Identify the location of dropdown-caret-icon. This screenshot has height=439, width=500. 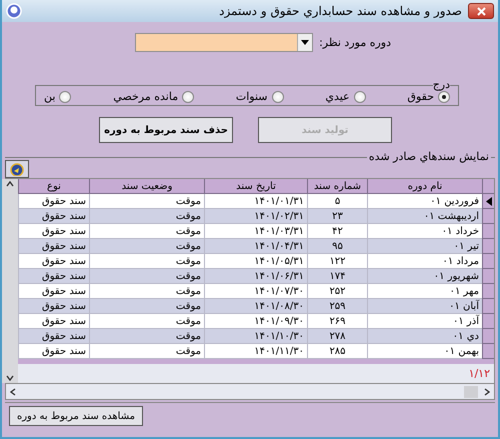
(305, 42).